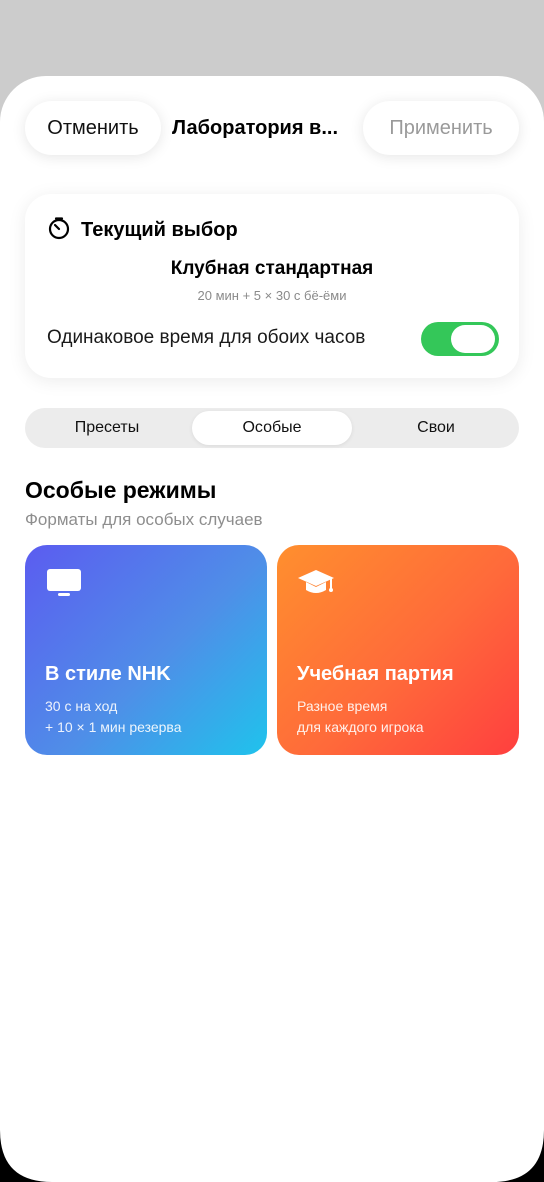 The image size is (544, 1182). Describe the element at coordinates (436, 428) in the screenshot. I see `tab-custom: Свои` at that location.